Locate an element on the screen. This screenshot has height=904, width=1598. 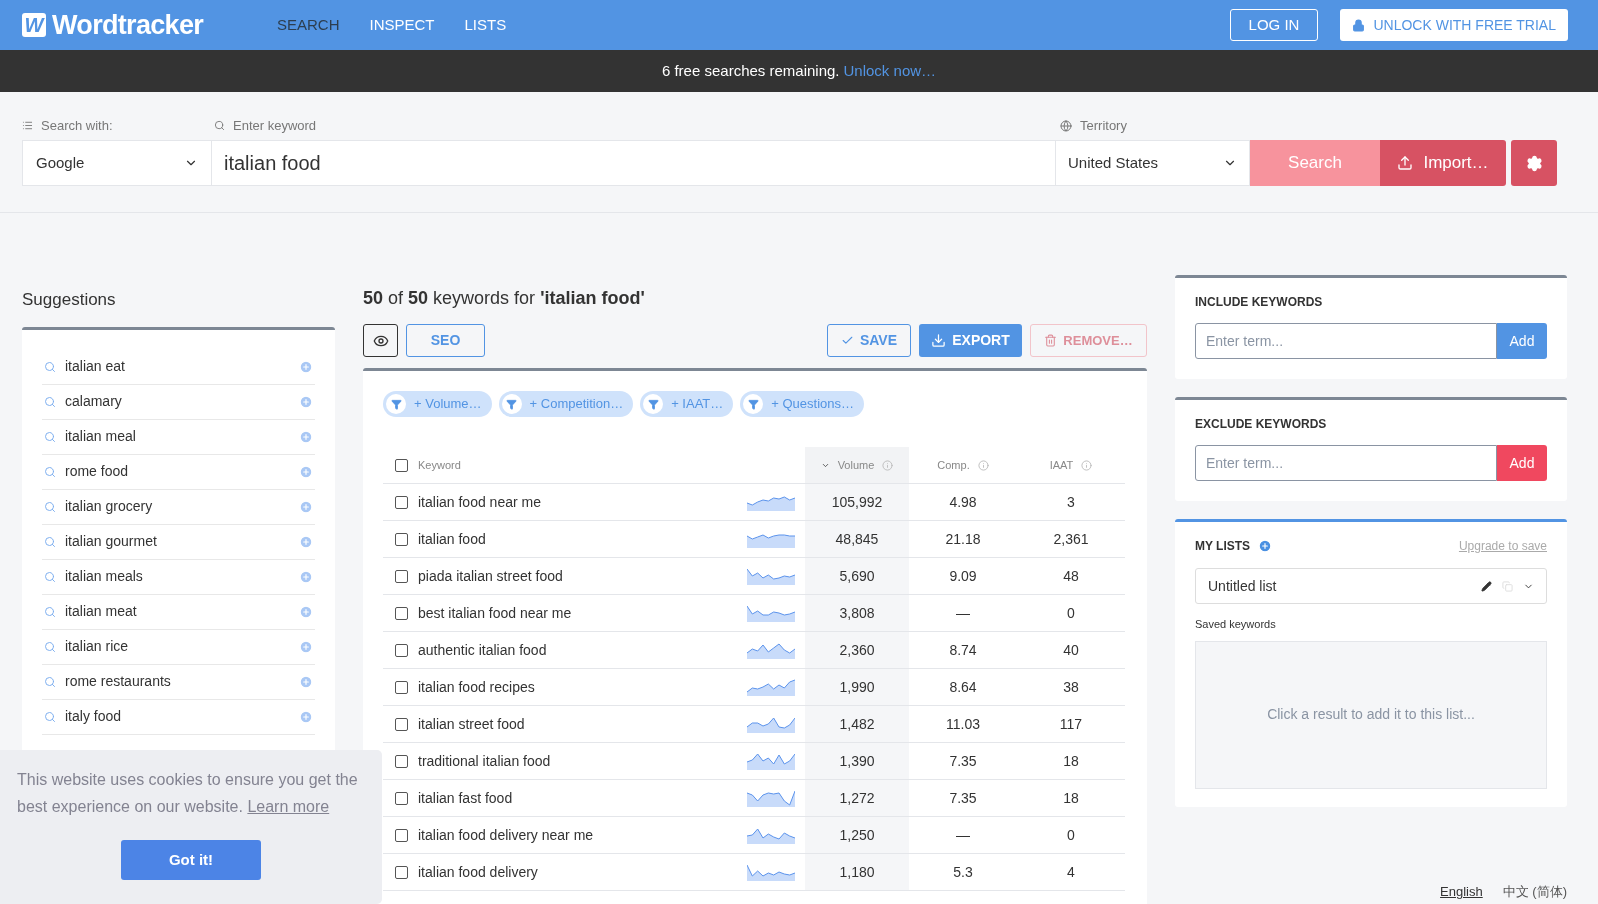
globe-icon is located at coordinates (1066, 125).